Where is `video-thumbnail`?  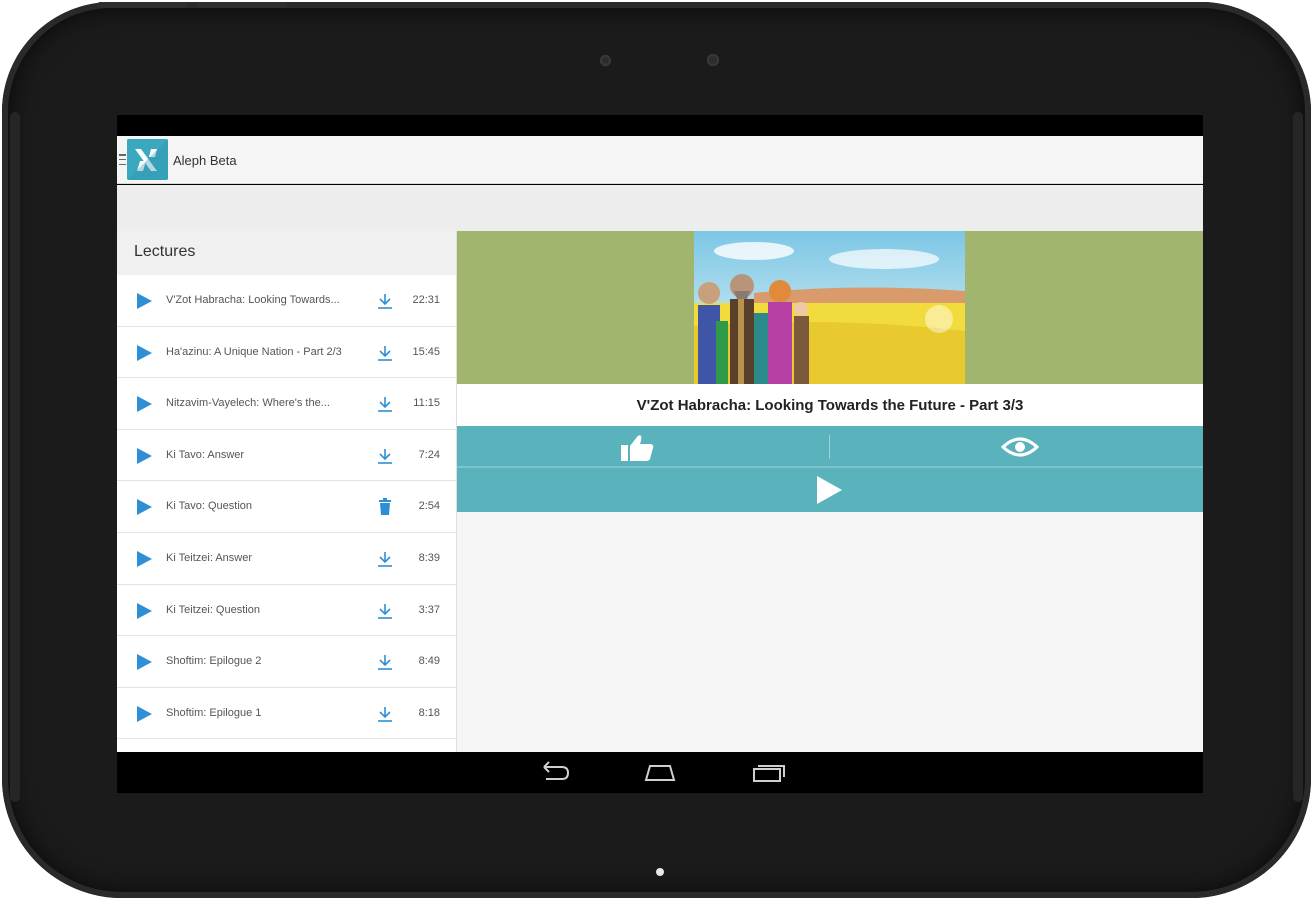 video-thumbnail is located at coordinates (829, 307).